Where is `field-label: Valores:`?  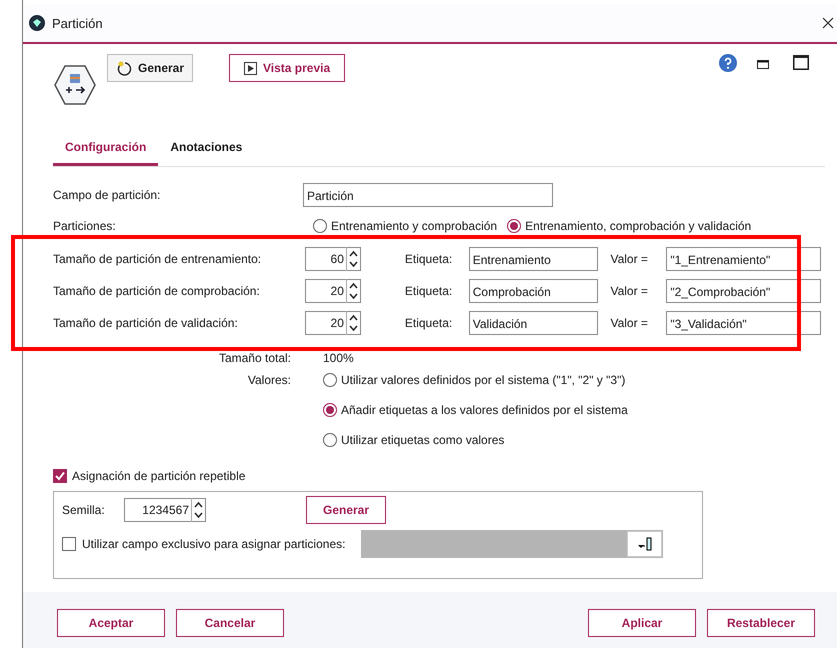
field-label: Valores: is located at coordinates (268, 380).